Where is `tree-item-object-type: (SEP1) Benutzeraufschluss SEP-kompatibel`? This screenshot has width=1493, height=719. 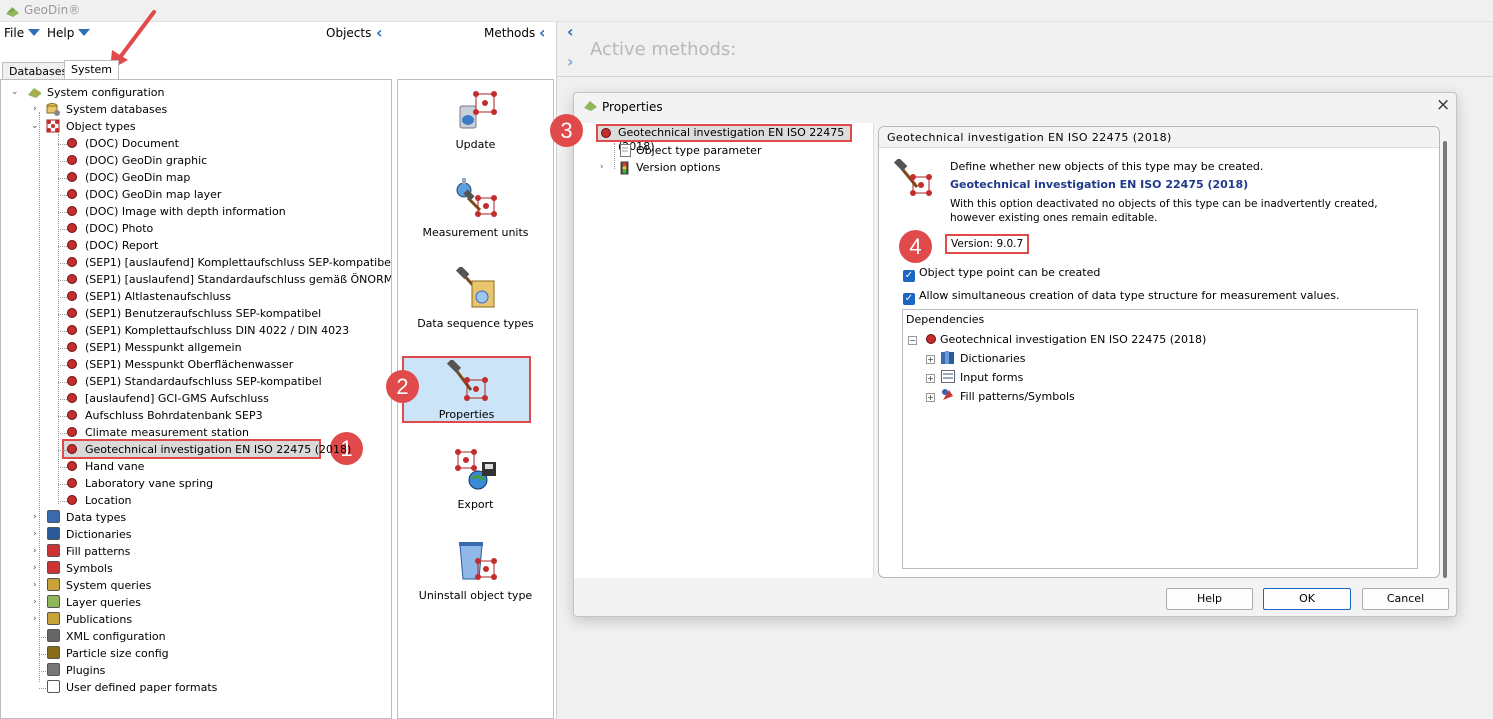 tree-item-object-type: (SEP1) Benutzeraufschluss SEP-kompatibel is located at coordinates (166, 313).